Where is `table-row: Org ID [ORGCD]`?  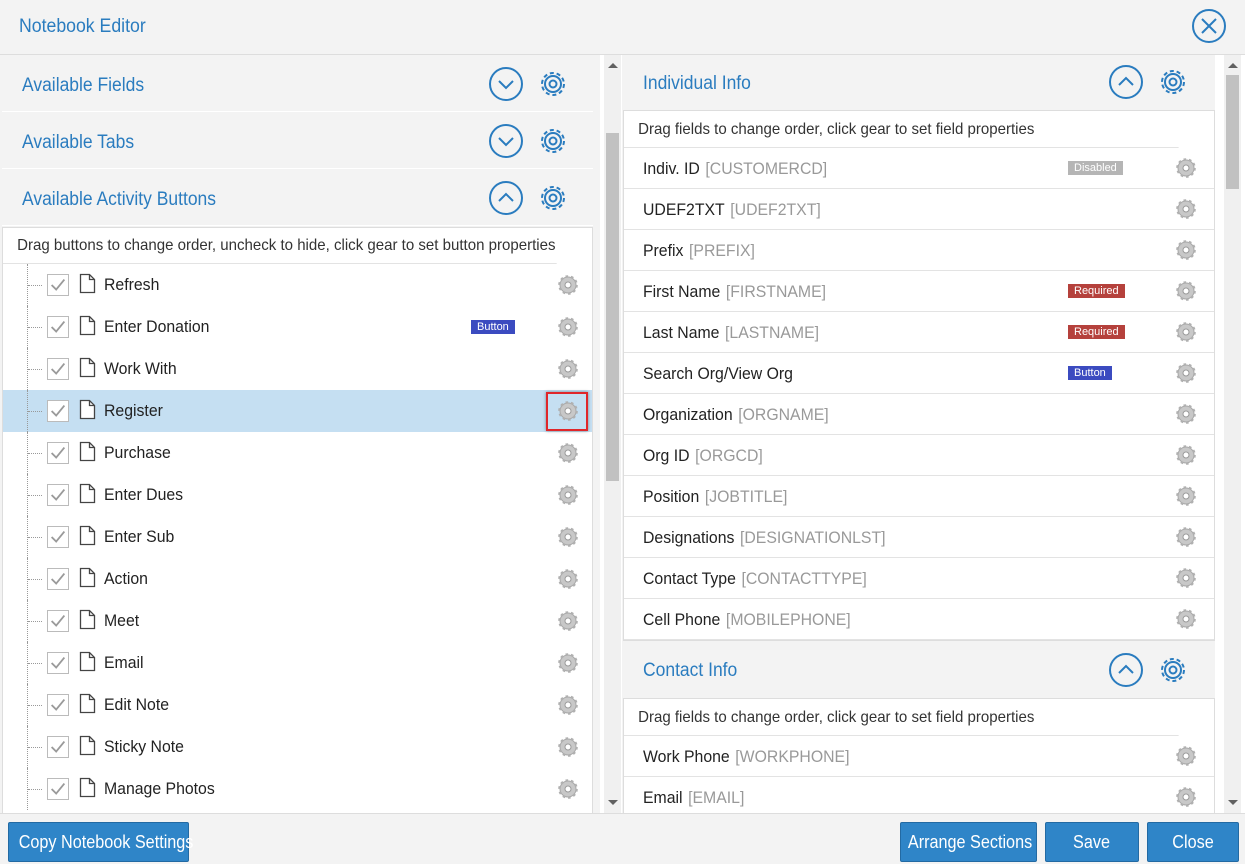
table-row: Org ID [ORGCD] is located at coordinates (919, 455).